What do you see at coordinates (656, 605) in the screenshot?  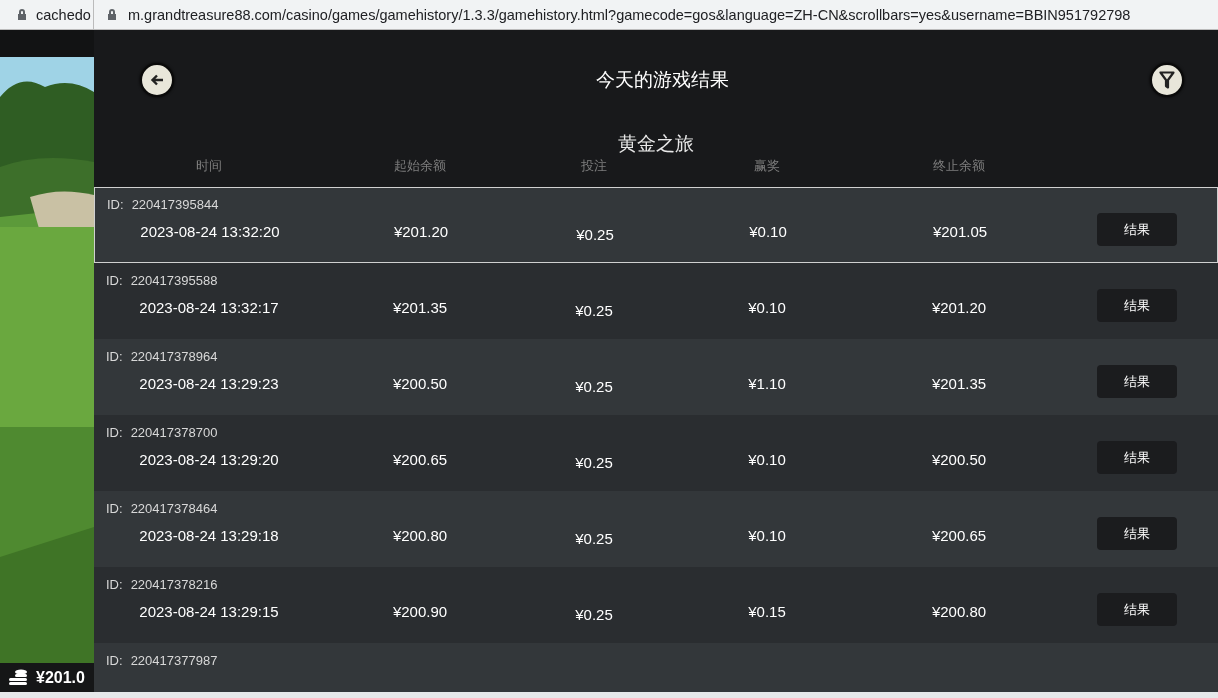 I see `history-row: ID: 220417378216 2023-08-24 13:29:15 ¥200.90 ¥0.25 ¥0.15 ¥200.80 结果` at bounding box center [656, 605].